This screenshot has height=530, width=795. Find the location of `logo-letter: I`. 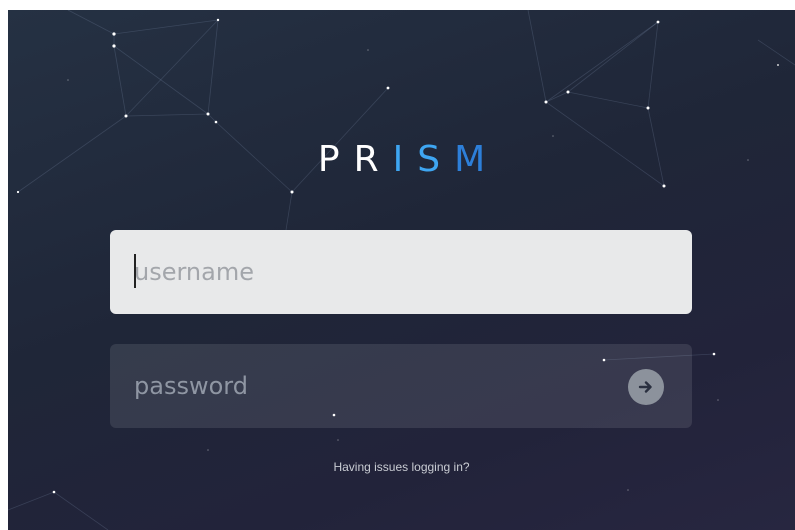

logo-letter: I is located at coordinates (405, 159).